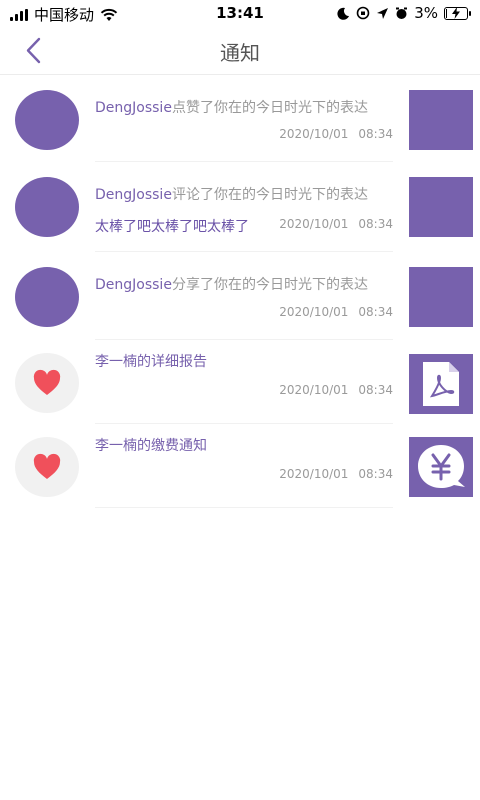  I want to click on payment-title: 李一楠的缴费通知, so click(151, 446).